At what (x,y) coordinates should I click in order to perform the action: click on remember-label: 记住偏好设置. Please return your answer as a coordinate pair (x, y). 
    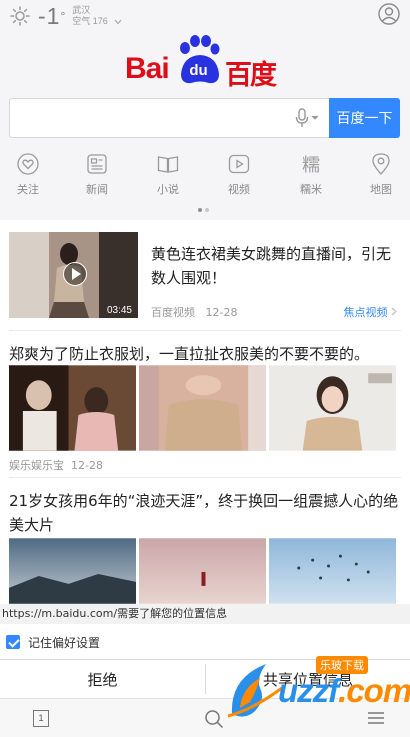
    Looking at the image, I should click on (64, 642).